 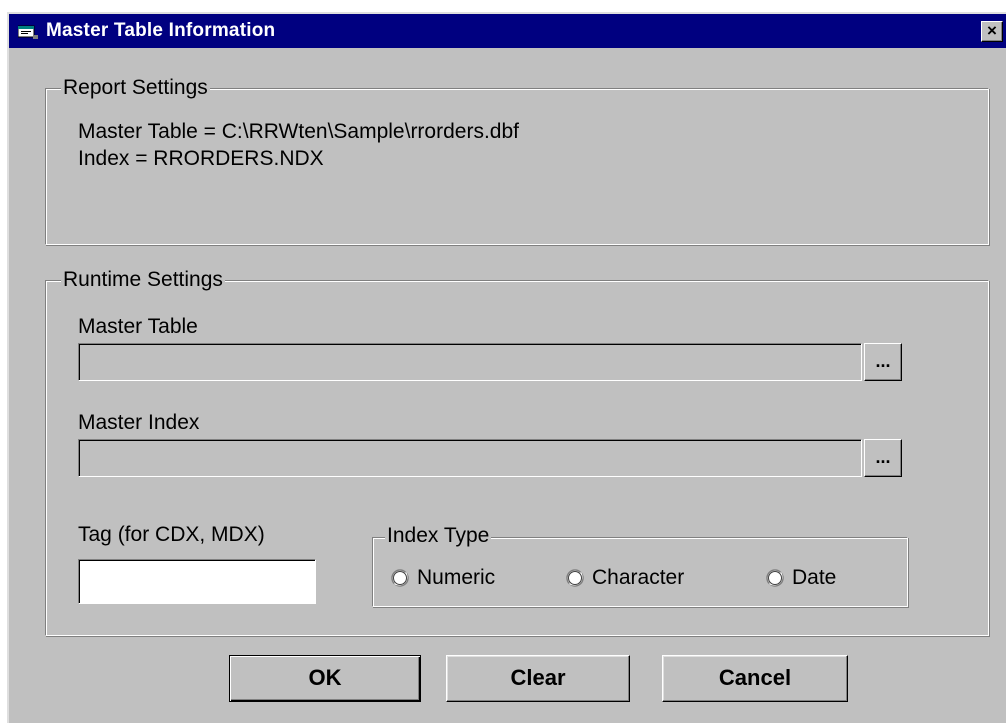 I want to click on ok-button: OK, so click(x=325, y=678).